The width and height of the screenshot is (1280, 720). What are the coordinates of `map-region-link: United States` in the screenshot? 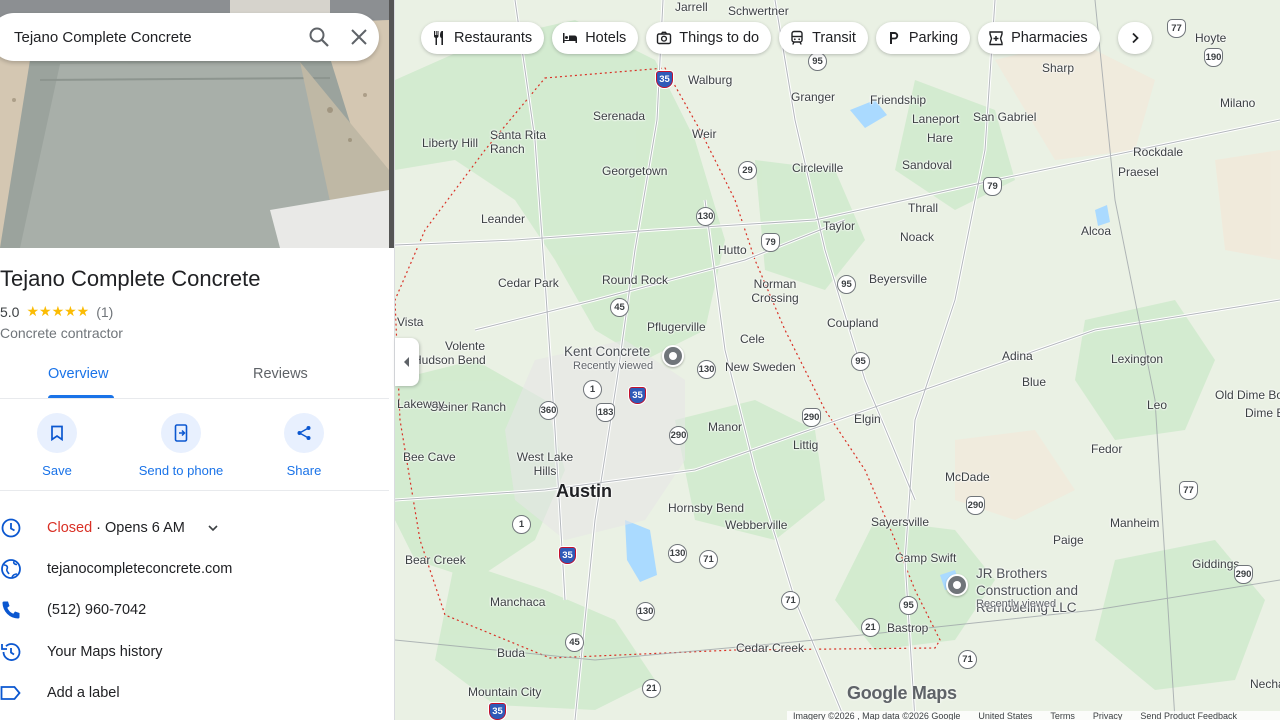 It's located at (1005, 715).